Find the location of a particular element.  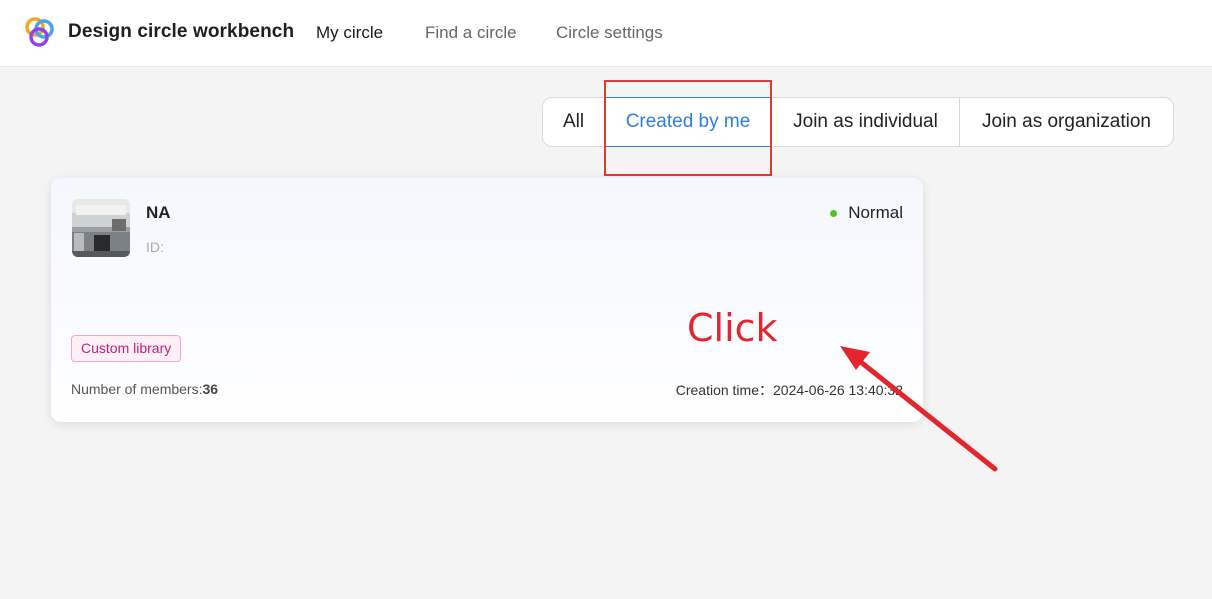

tab-created-by-me: Created by me is located at coordinates (688, 122).